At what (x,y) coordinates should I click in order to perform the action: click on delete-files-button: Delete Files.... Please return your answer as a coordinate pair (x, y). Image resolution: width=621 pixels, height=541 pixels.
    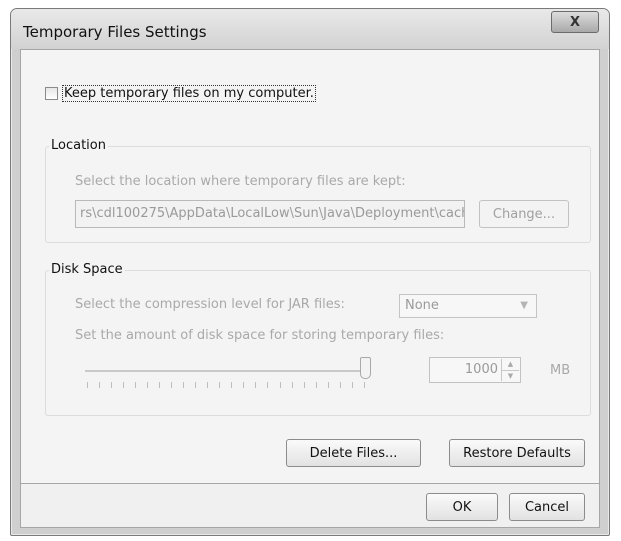
    Looking at the image, I should click on (353, 453).